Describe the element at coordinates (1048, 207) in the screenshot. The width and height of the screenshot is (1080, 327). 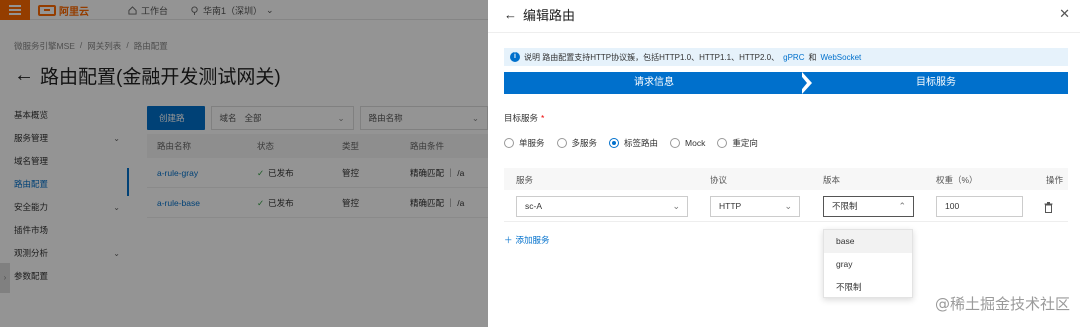
I see `trash-icon` at that location.